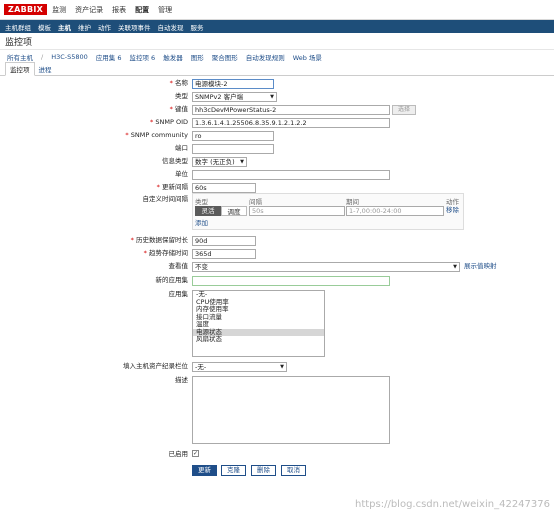  I want to click on crumb-triggers: 触发器, so click(173, 57).